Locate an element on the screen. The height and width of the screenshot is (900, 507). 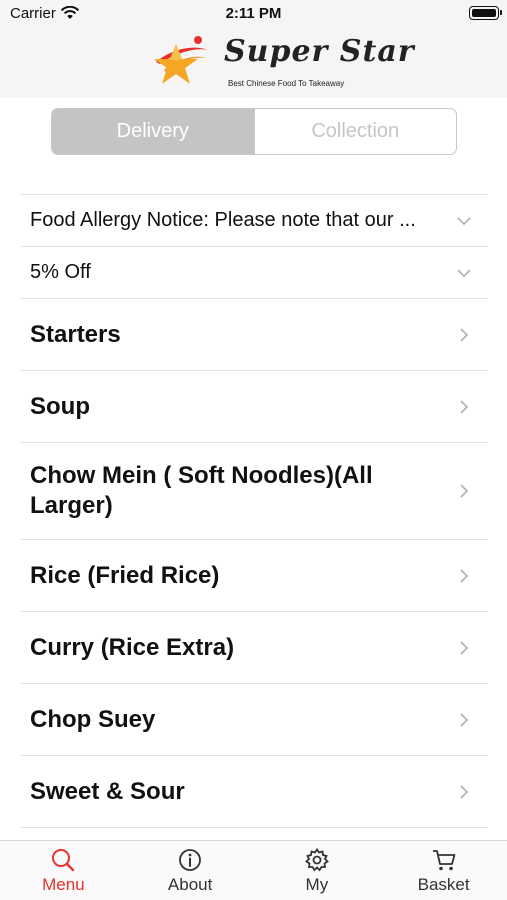
order-mode-toggle: Delivery Collection is located at coordinates (254, 131).